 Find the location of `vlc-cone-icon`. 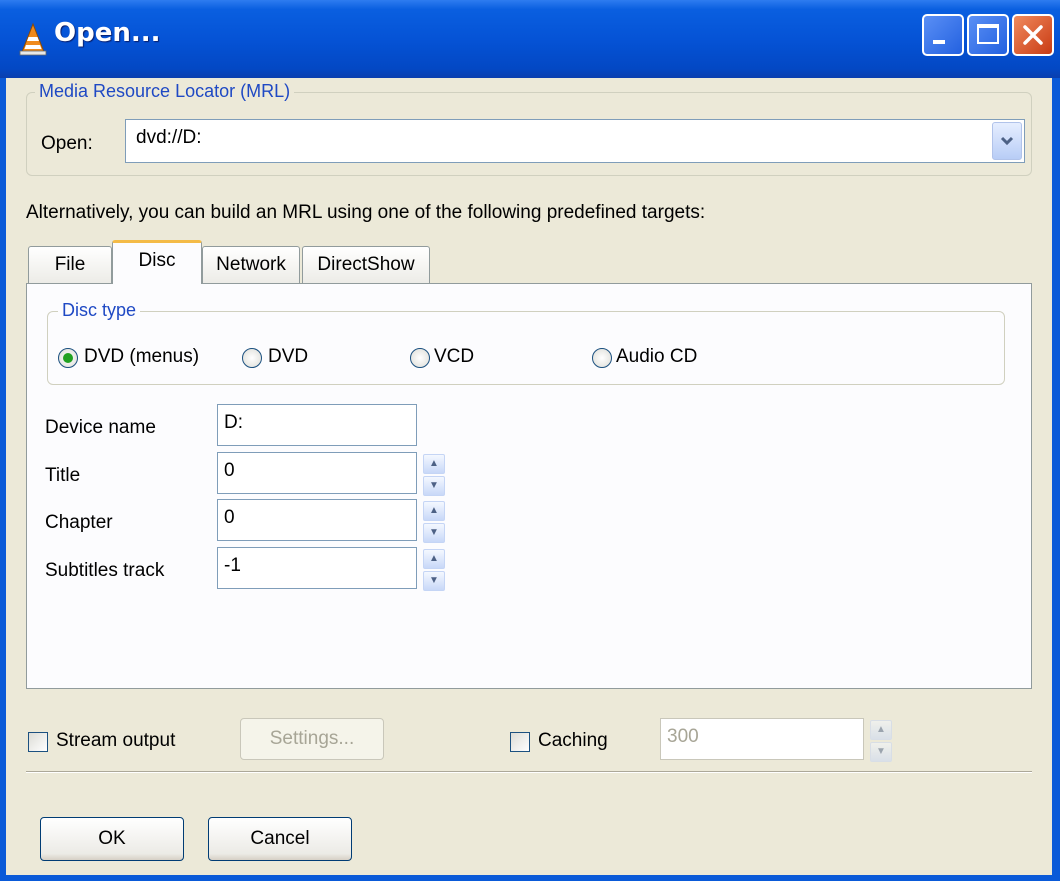

vlc-cone-icon is located at coordinates (33, 39).